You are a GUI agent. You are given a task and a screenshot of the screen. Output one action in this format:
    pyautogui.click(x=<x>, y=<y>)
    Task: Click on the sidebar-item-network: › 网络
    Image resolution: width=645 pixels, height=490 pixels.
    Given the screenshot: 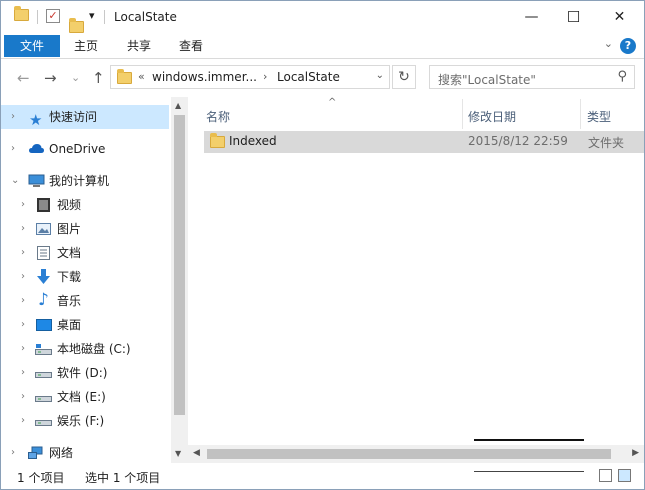 What is the action you would take?
    pyautogui.click(x=85, y=453)
    